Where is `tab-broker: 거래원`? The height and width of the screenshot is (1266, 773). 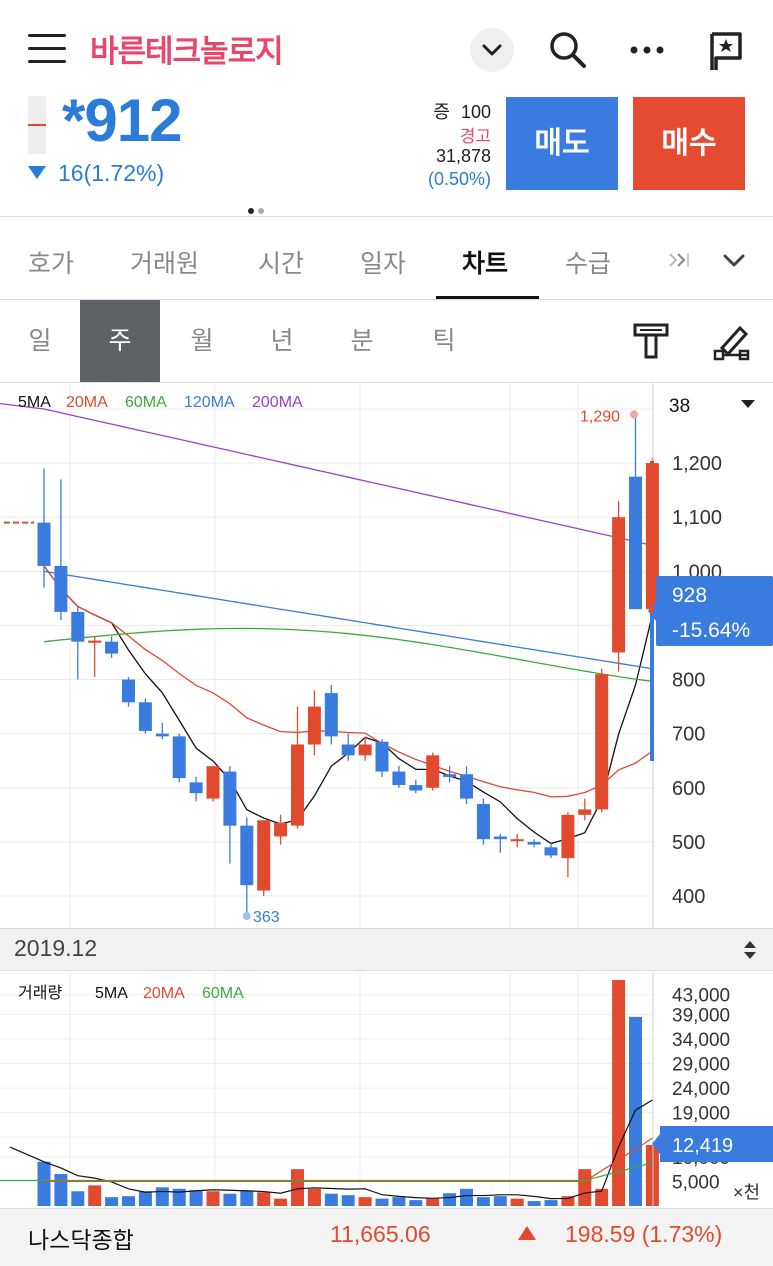
tab-broker: 거래원 is located at coordinates (164, 262).